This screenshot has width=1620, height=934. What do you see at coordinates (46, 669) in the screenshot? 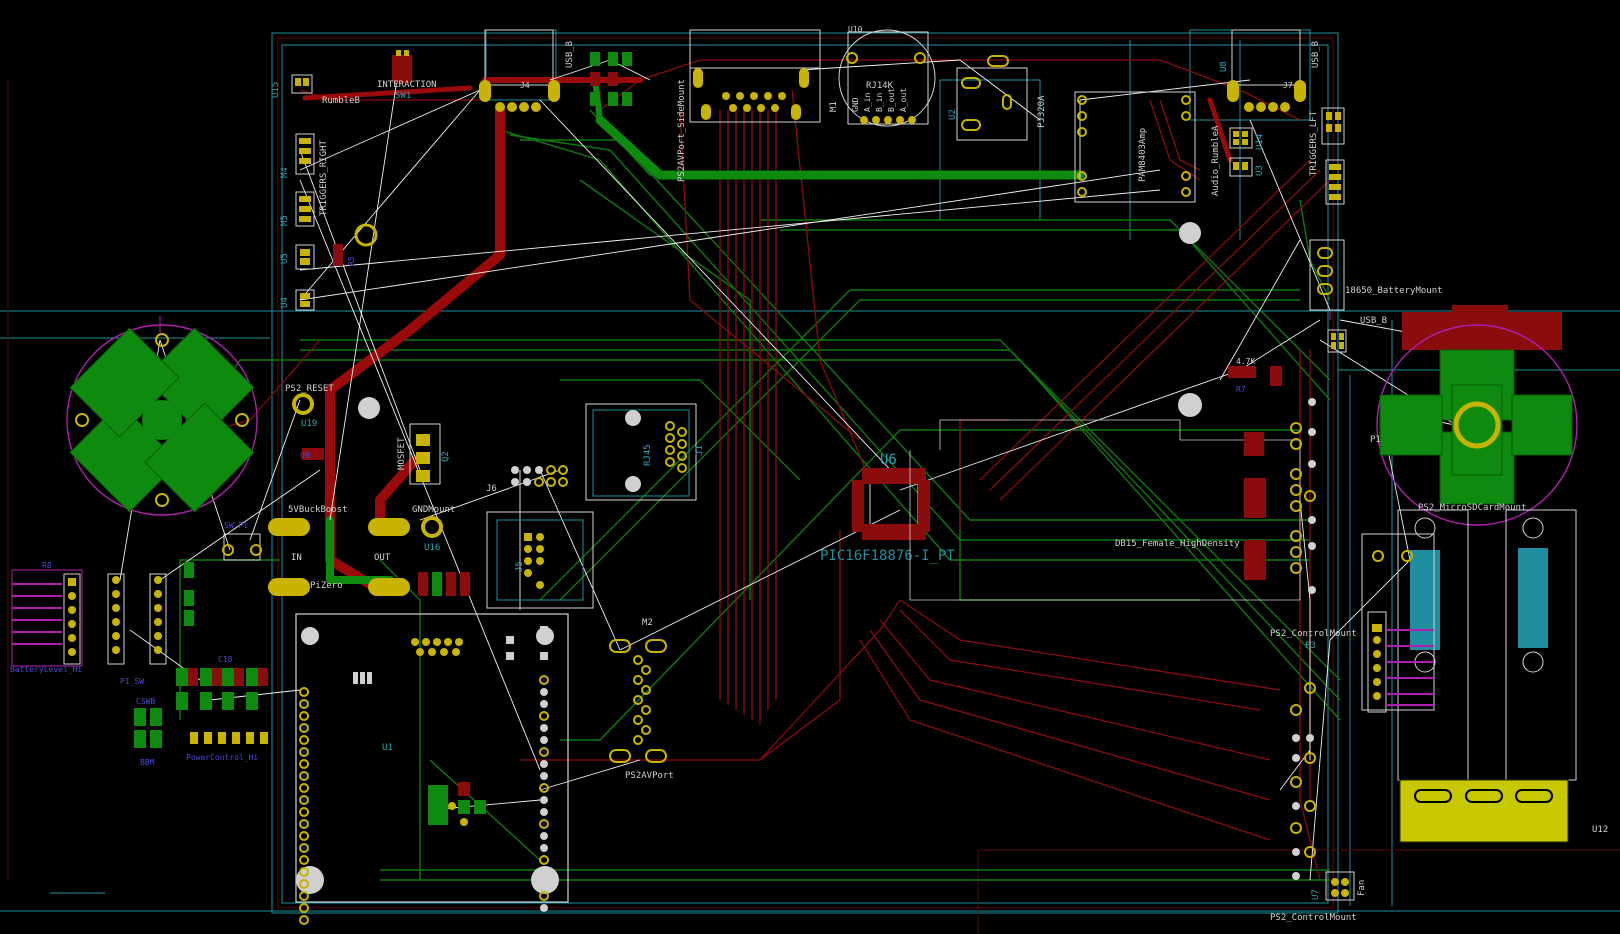
I see `batt-lvl-label: BatteryLevel_Hi` at bounding box center [46, 669].